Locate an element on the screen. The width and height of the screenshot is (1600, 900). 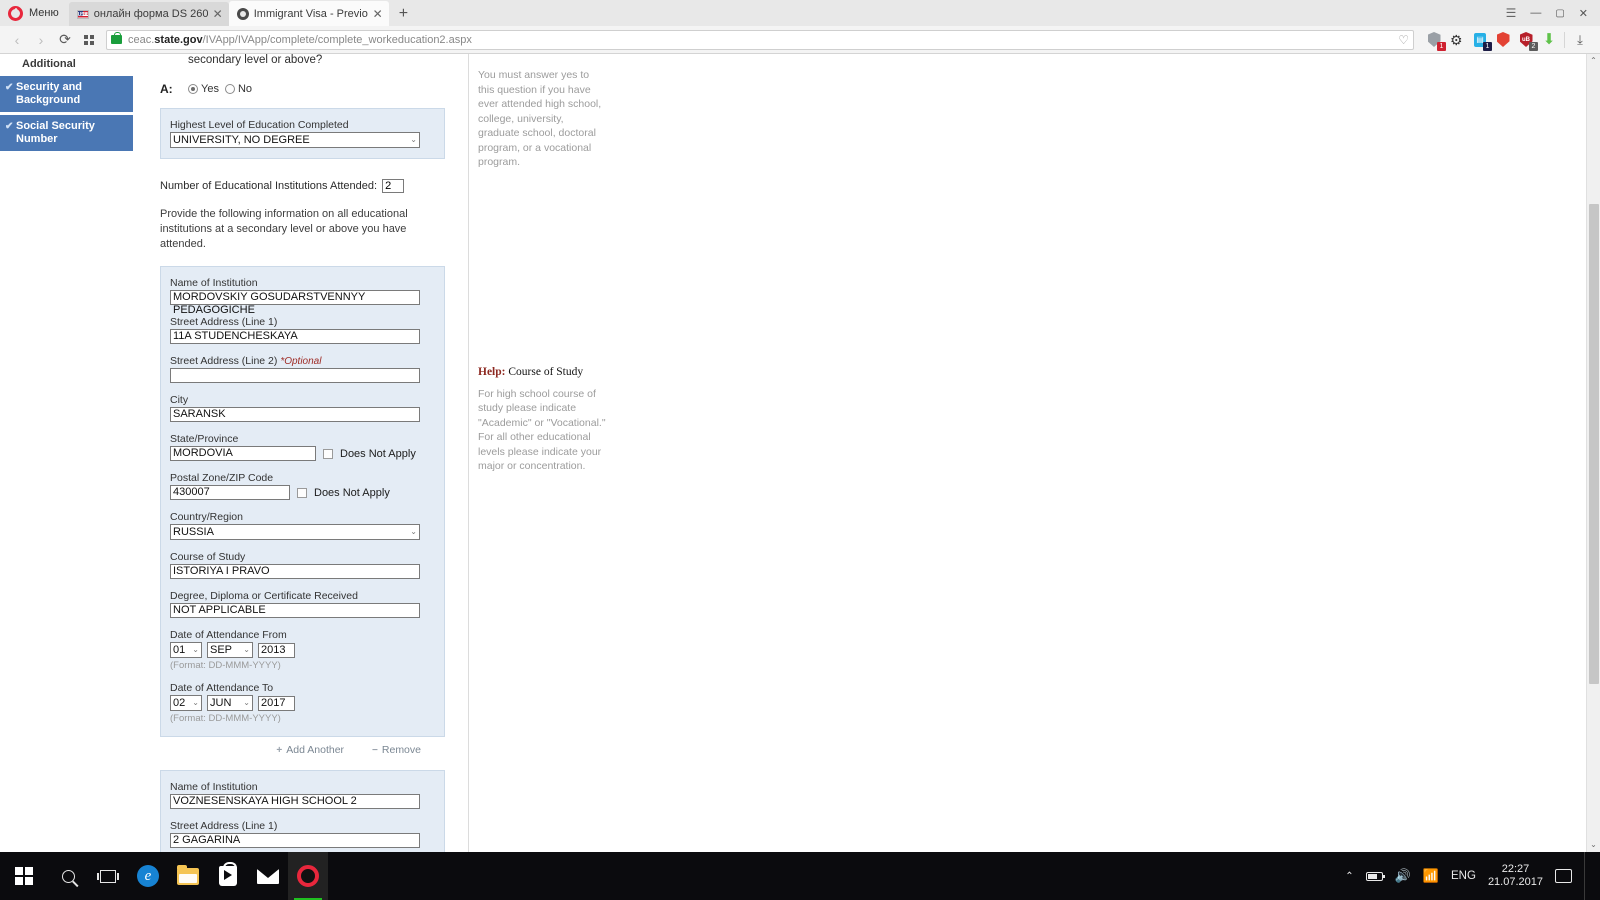
help-title-prefix: Help: is located at coordinates (492, 371).